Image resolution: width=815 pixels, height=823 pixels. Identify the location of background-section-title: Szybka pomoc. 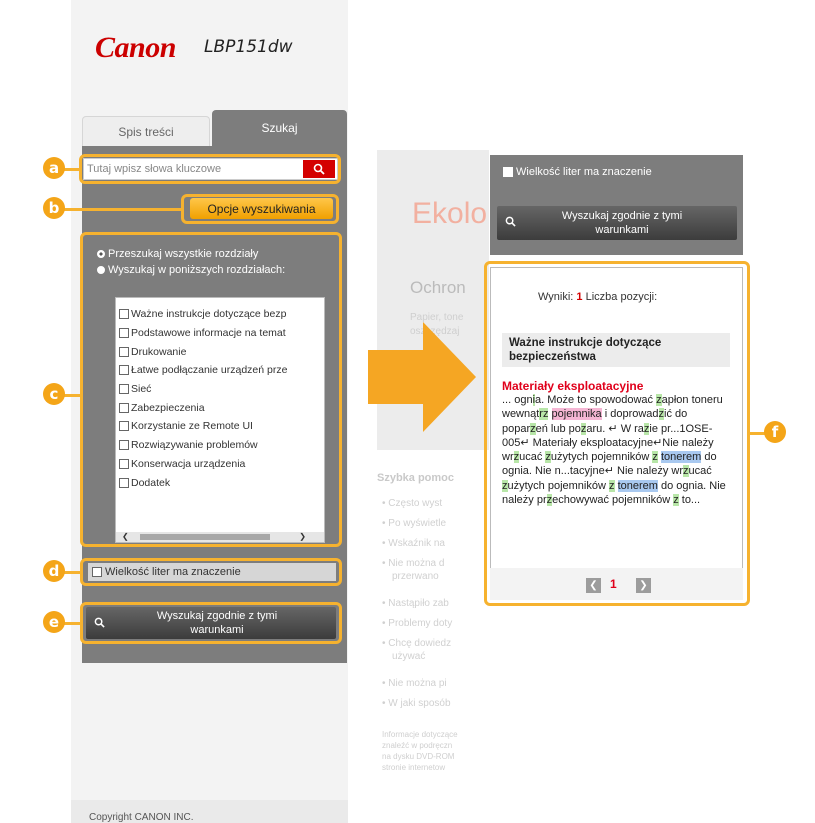
(416, 478).